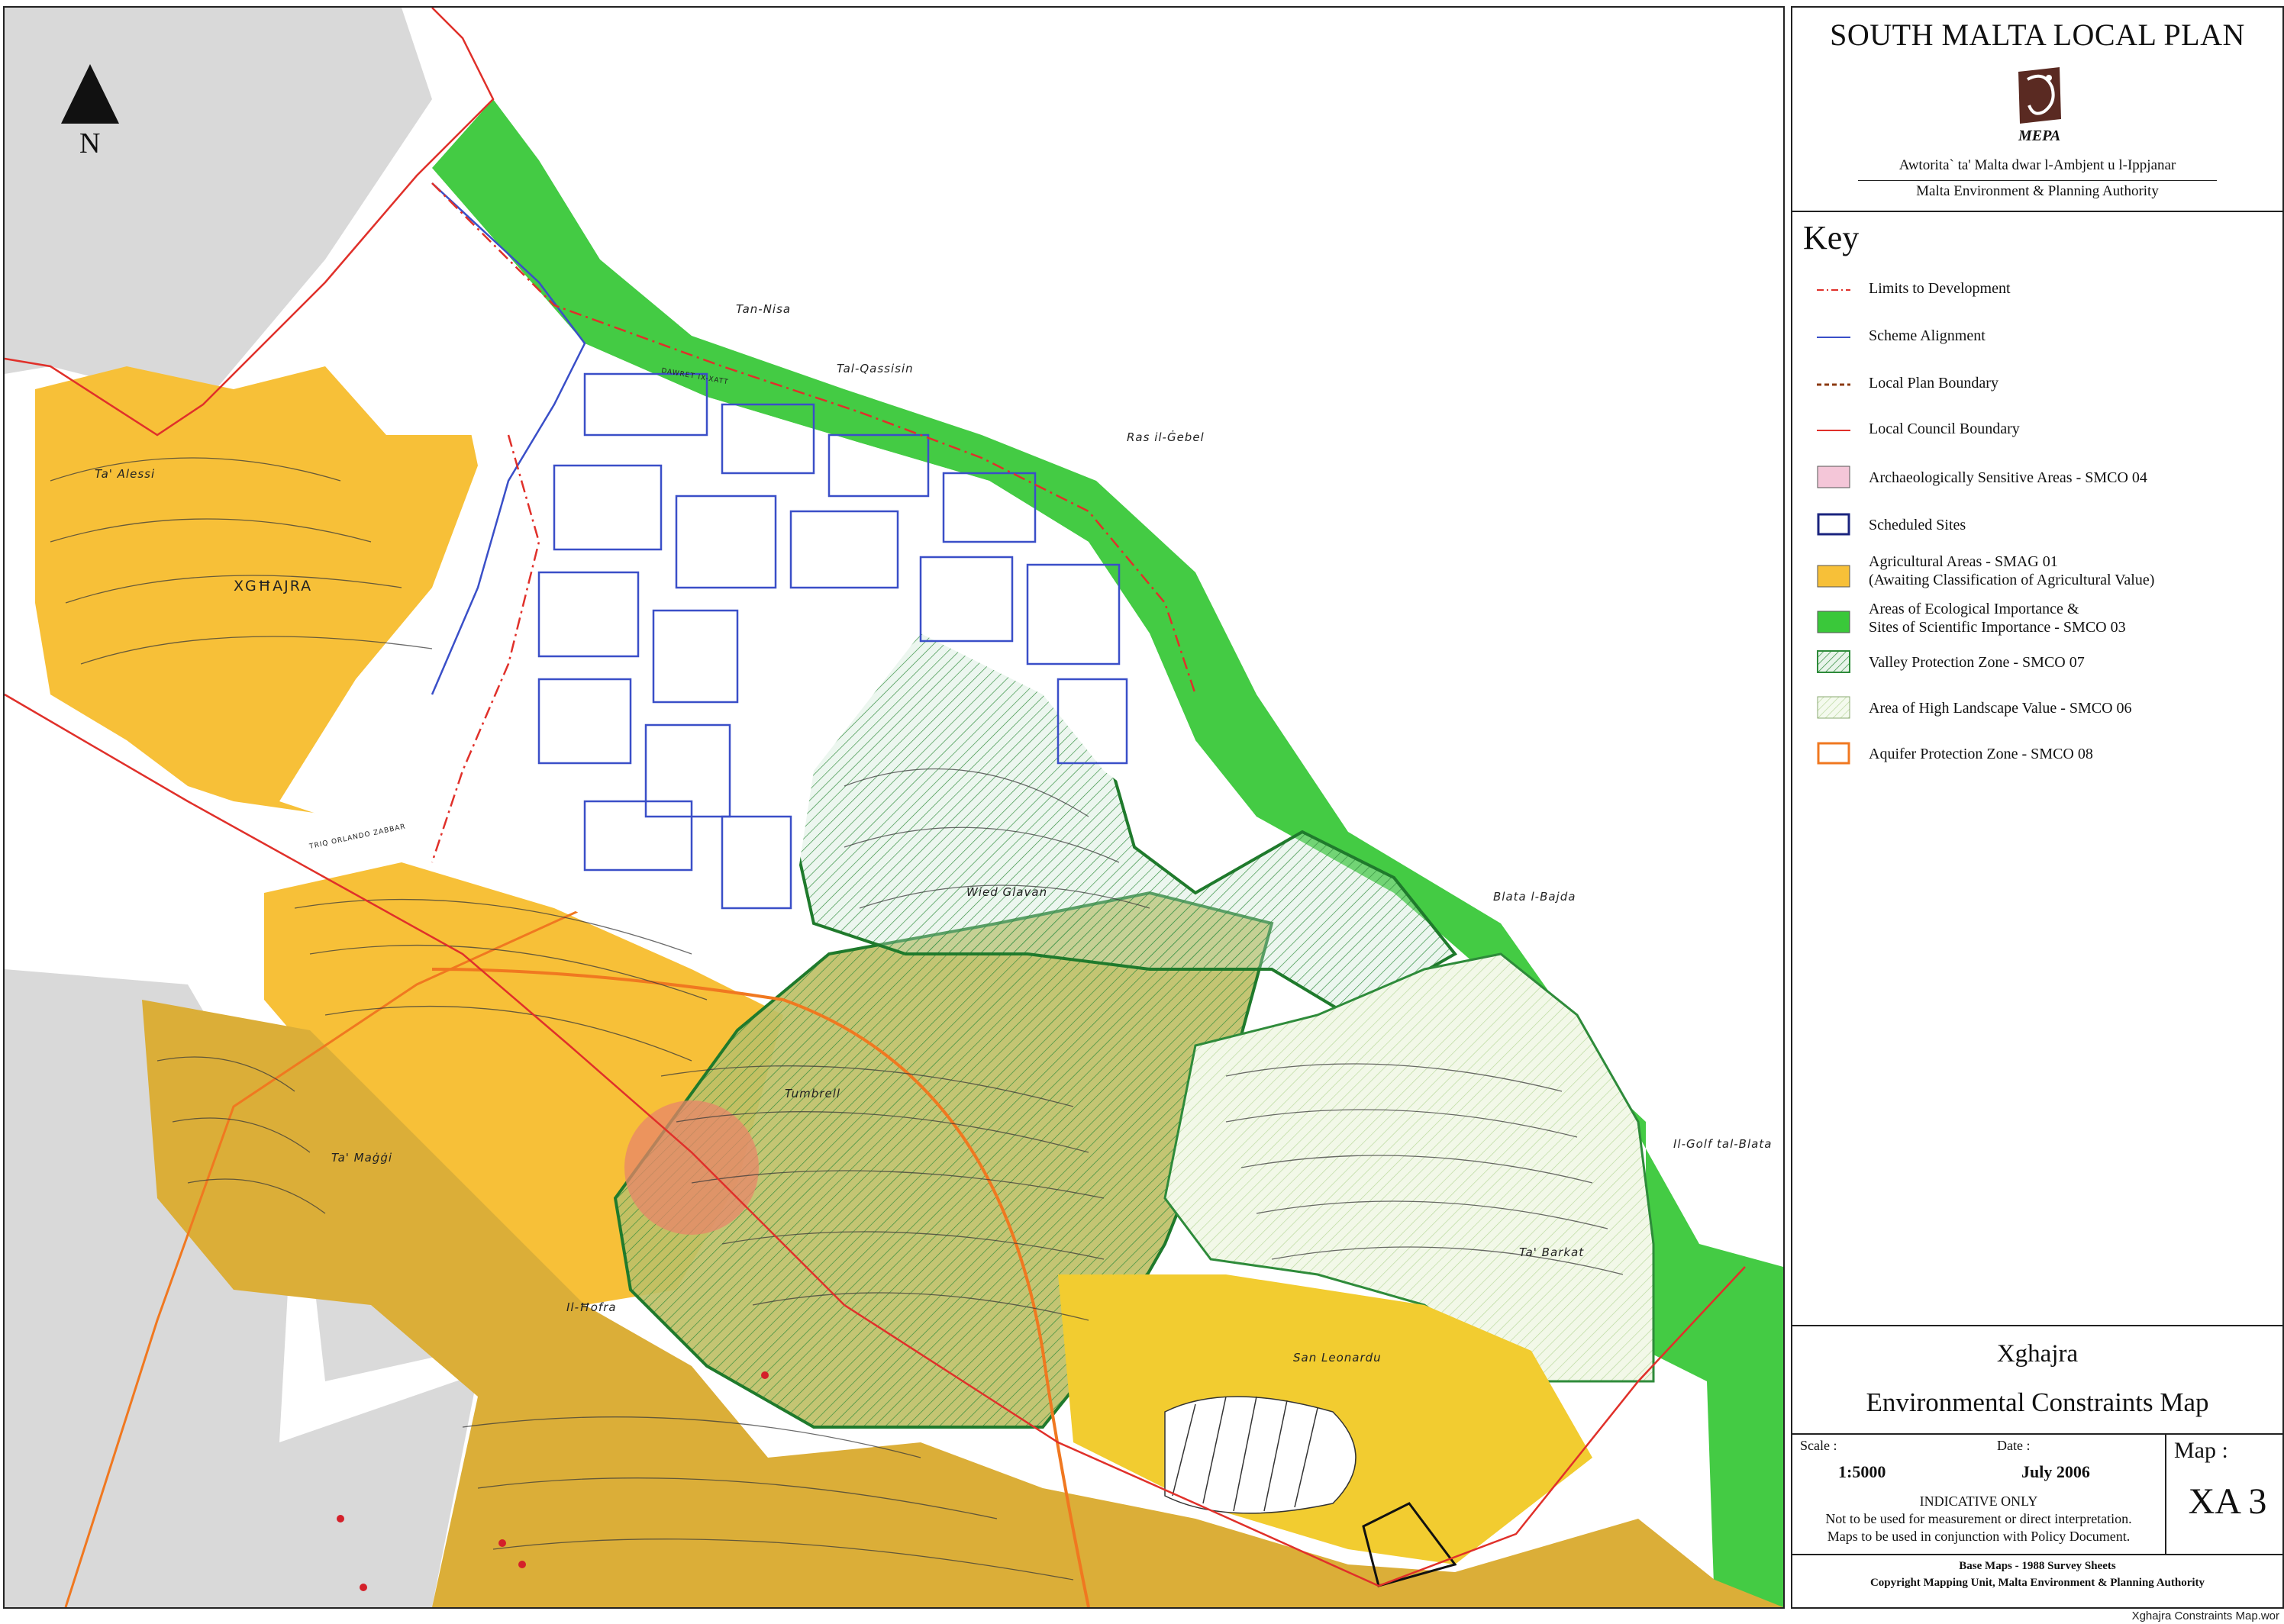 The height and width of the screenshot is (1624, 2284). I want to click on key-label: Scheduled Sites, so click(1917, 525).